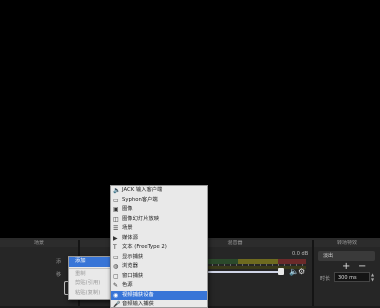 The height and width of the screenshot is (308, 380). I want to click on menu-item-image-slideshow: ◫ 图像幻灯片放映, so click(159, 220).